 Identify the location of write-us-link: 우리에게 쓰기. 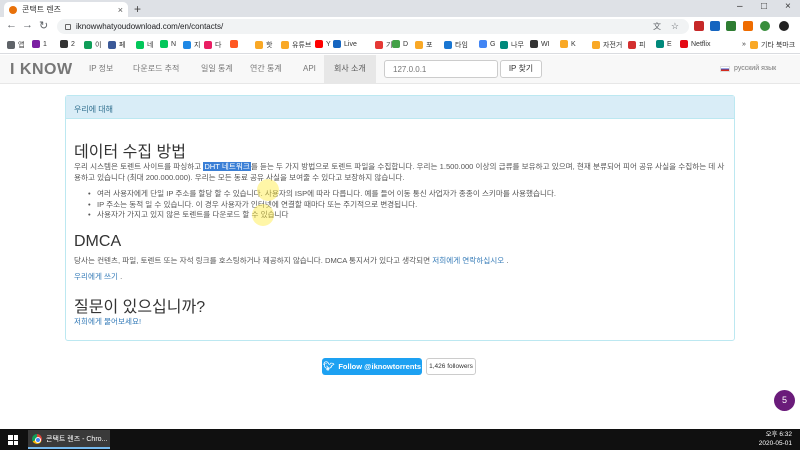
(96, 276).